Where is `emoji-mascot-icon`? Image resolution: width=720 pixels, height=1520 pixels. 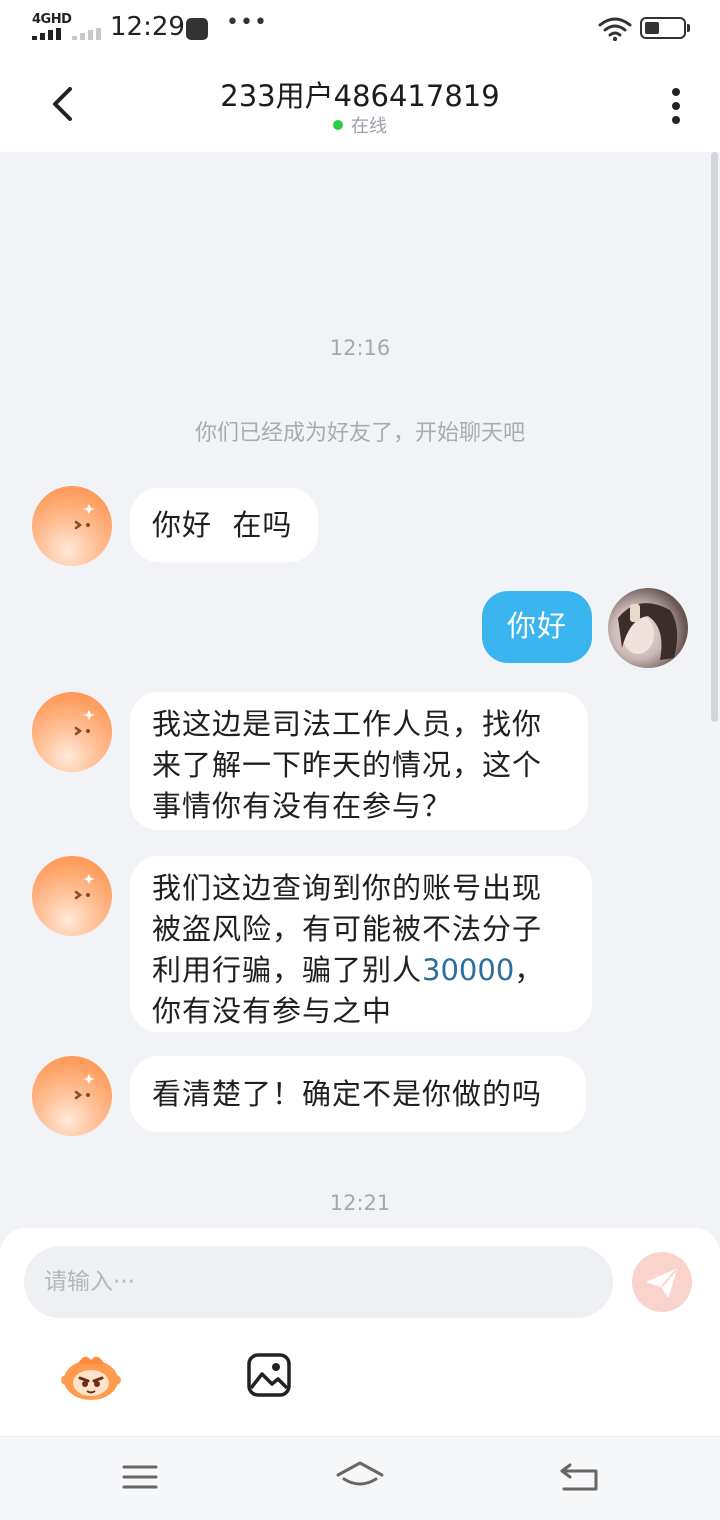
emoji-mascot-icon is located at coordinates (91, 1376).